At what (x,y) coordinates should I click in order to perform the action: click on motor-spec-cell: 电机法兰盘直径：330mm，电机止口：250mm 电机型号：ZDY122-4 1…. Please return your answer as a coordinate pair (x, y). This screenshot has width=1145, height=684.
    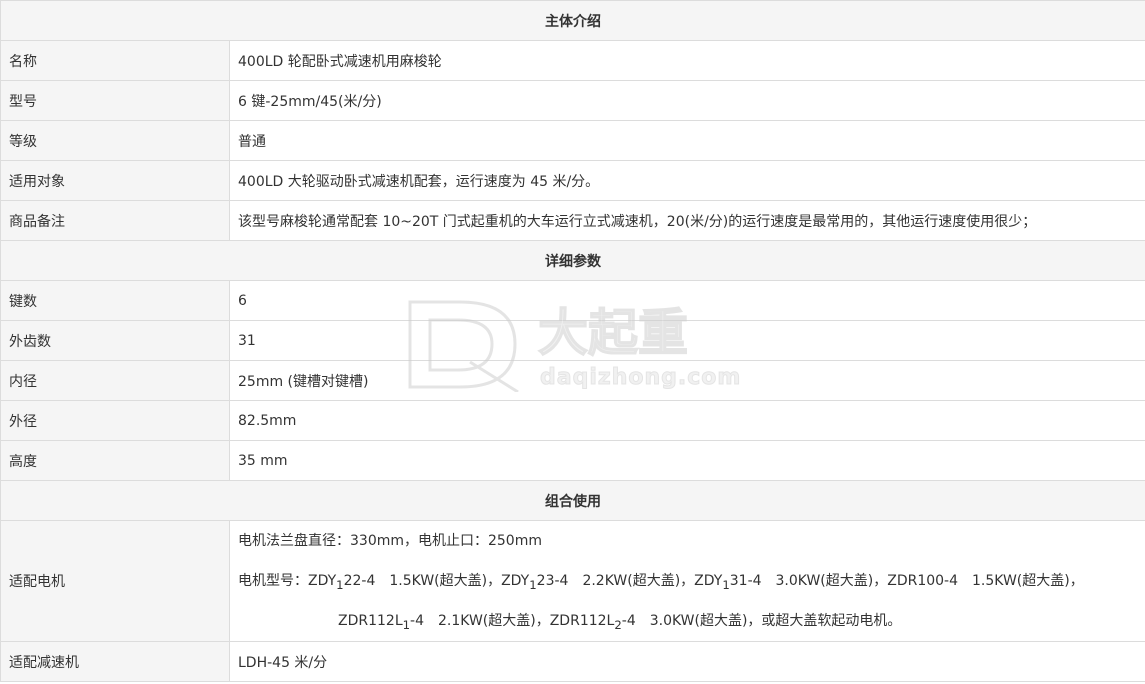
    Looking at the image, I should click on (687, 581).